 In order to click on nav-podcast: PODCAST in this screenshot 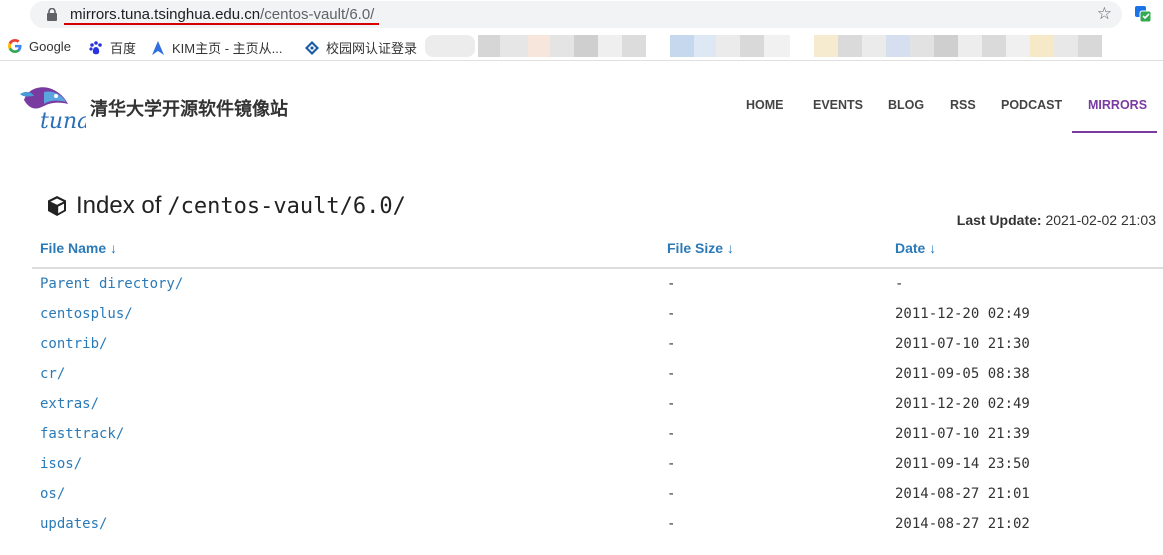, I will do `click(1031, 105)`.